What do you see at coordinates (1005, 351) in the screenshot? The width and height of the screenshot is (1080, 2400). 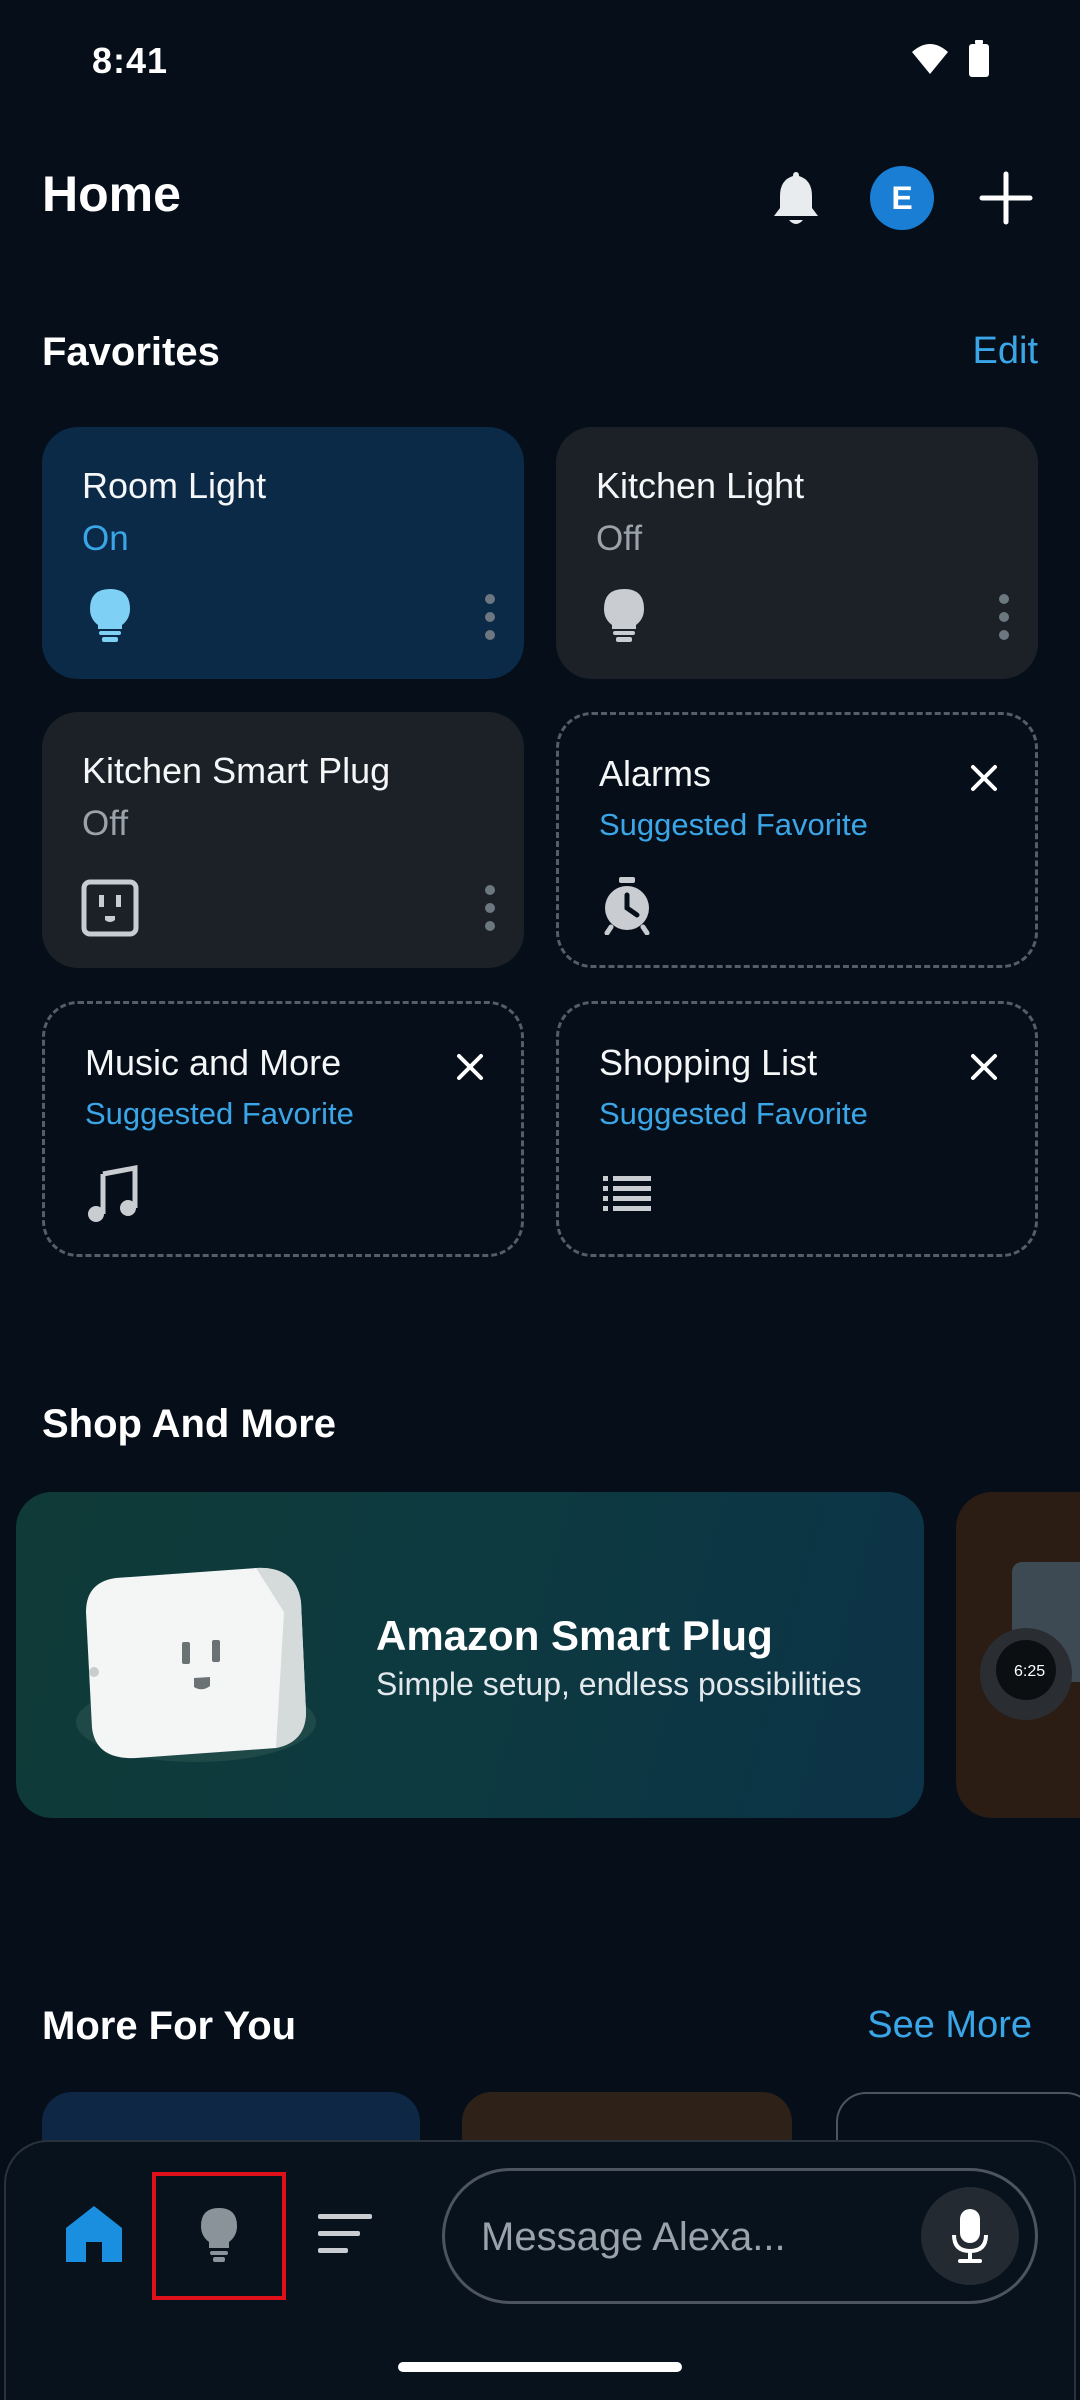 I see `edit-button: Edit` at bounding box center [1005, 351].